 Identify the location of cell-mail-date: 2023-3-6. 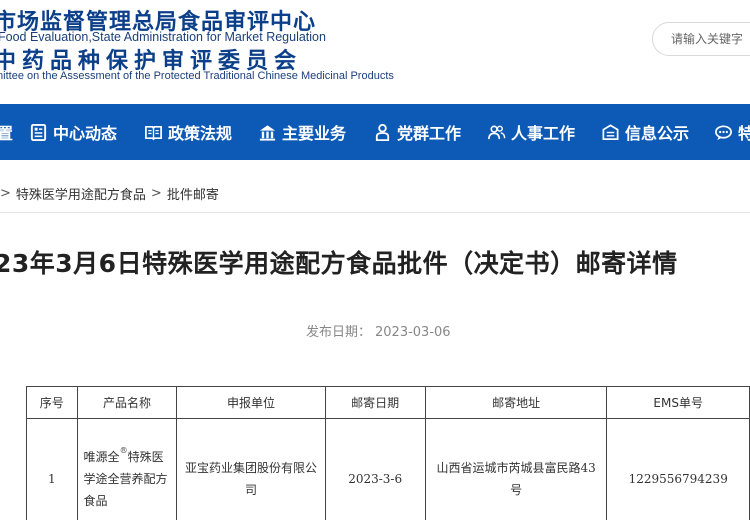
(375, 469).